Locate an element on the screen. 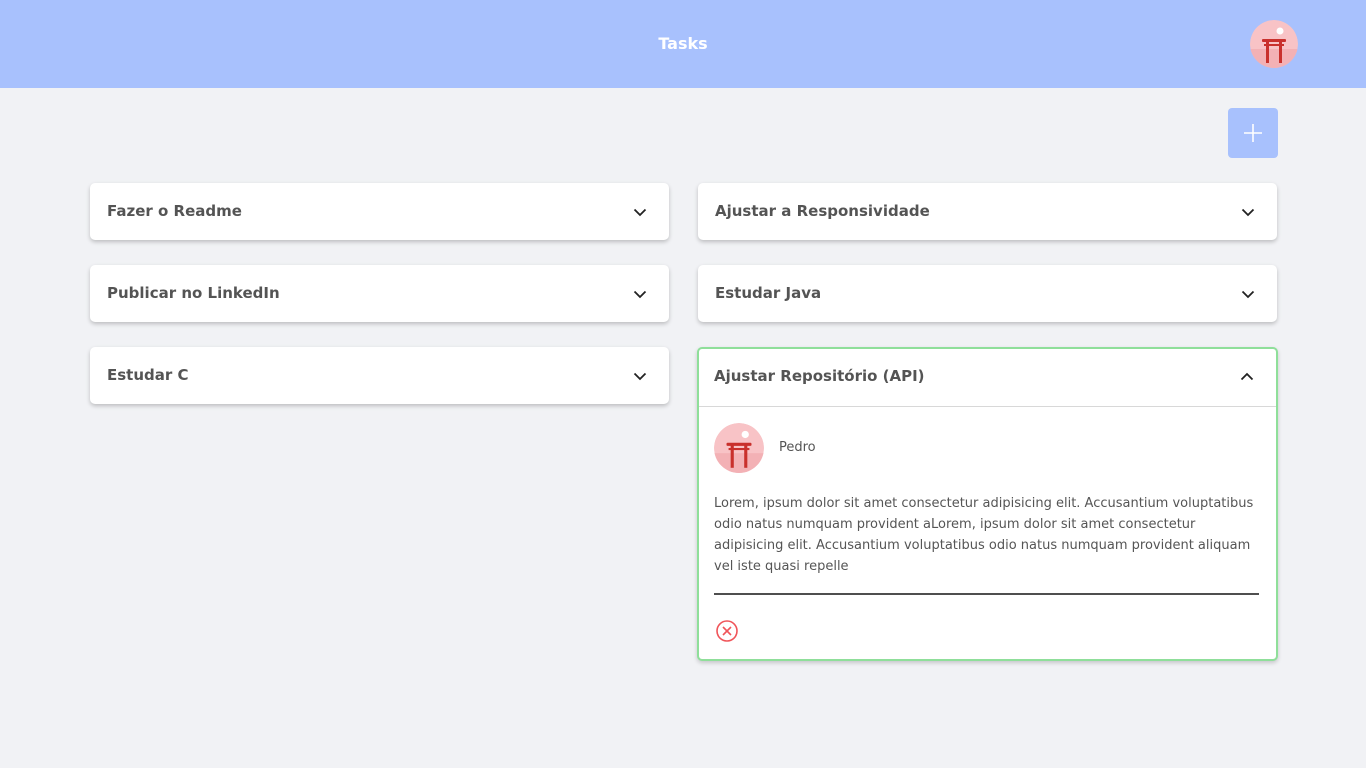  author-name: Pedro is located at coordinates (797, 447).